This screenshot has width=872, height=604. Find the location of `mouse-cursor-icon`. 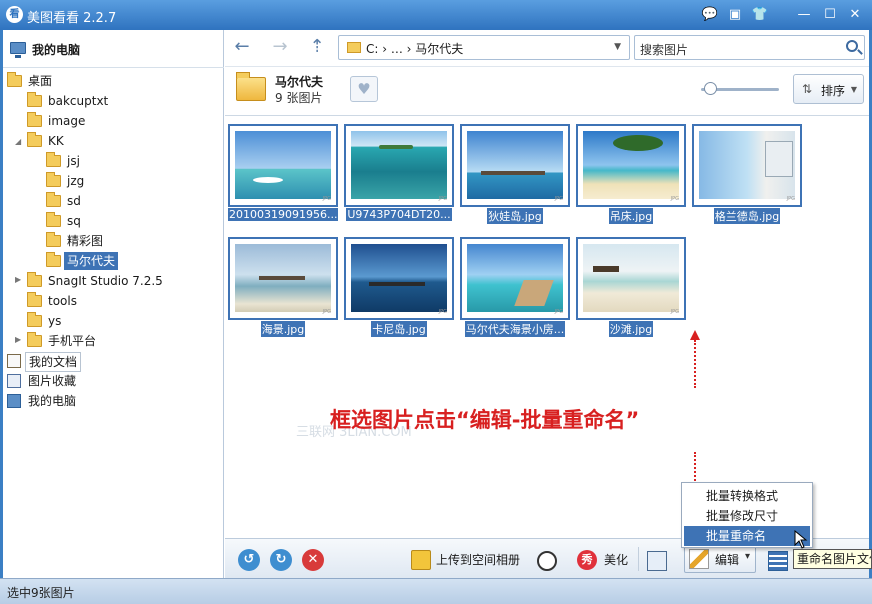

mouse-cursor-icon is located at coordinates (801, 539).